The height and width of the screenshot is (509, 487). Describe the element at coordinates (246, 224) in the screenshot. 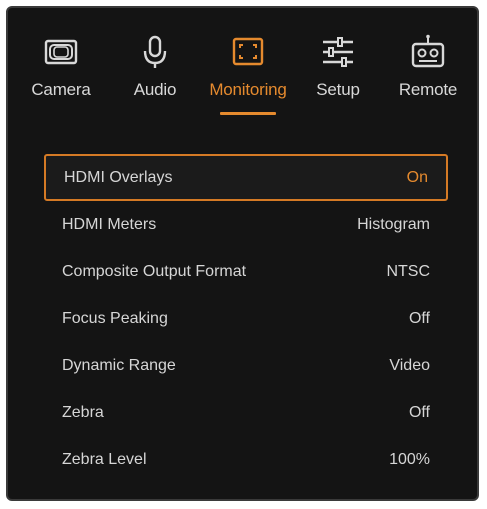

I see `setting-row-hdmi-meters: HDMI Meters Histogram` at that location.